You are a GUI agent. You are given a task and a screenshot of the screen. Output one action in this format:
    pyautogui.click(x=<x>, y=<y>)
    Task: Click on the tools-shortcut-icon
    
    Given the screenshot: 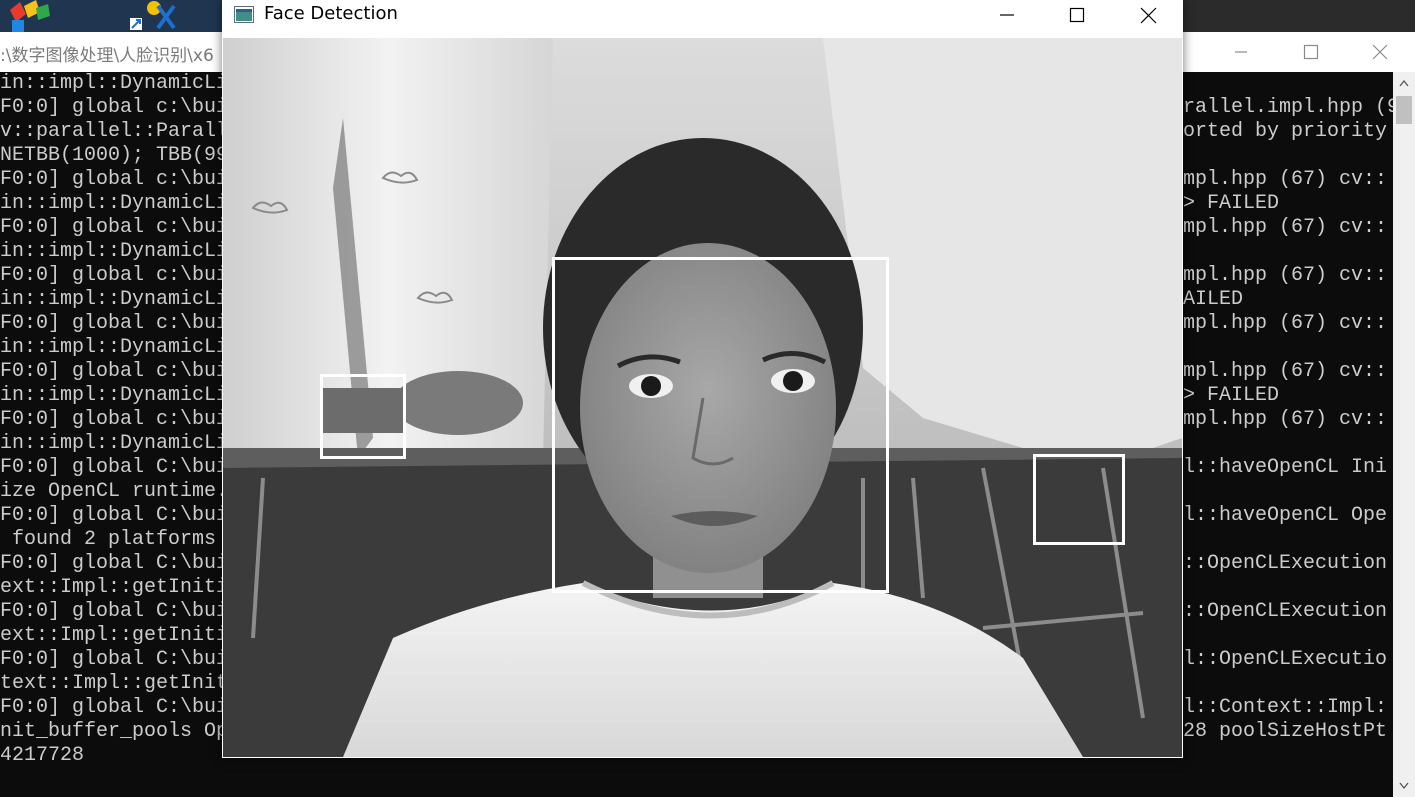 What is the action you would take?
    pyautogui.click(x=153, y=16)
    